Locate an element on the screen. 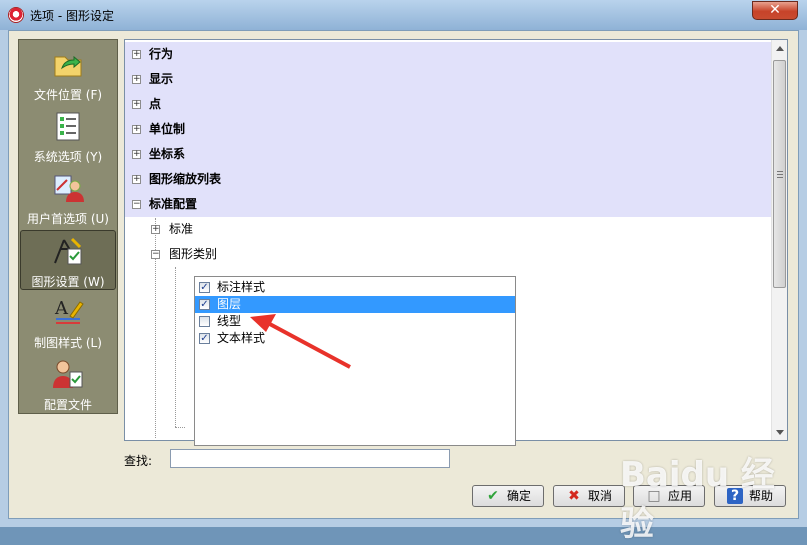  tree-node-scale-list: + 图形缩放列表 is located at coordinates (448, 179).